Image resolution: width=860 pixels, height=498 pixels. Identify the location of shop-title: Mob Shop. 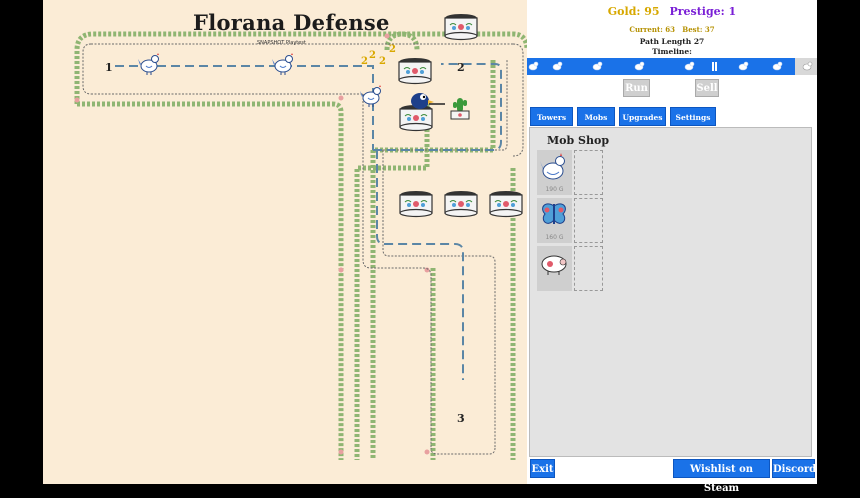
(578, 140).